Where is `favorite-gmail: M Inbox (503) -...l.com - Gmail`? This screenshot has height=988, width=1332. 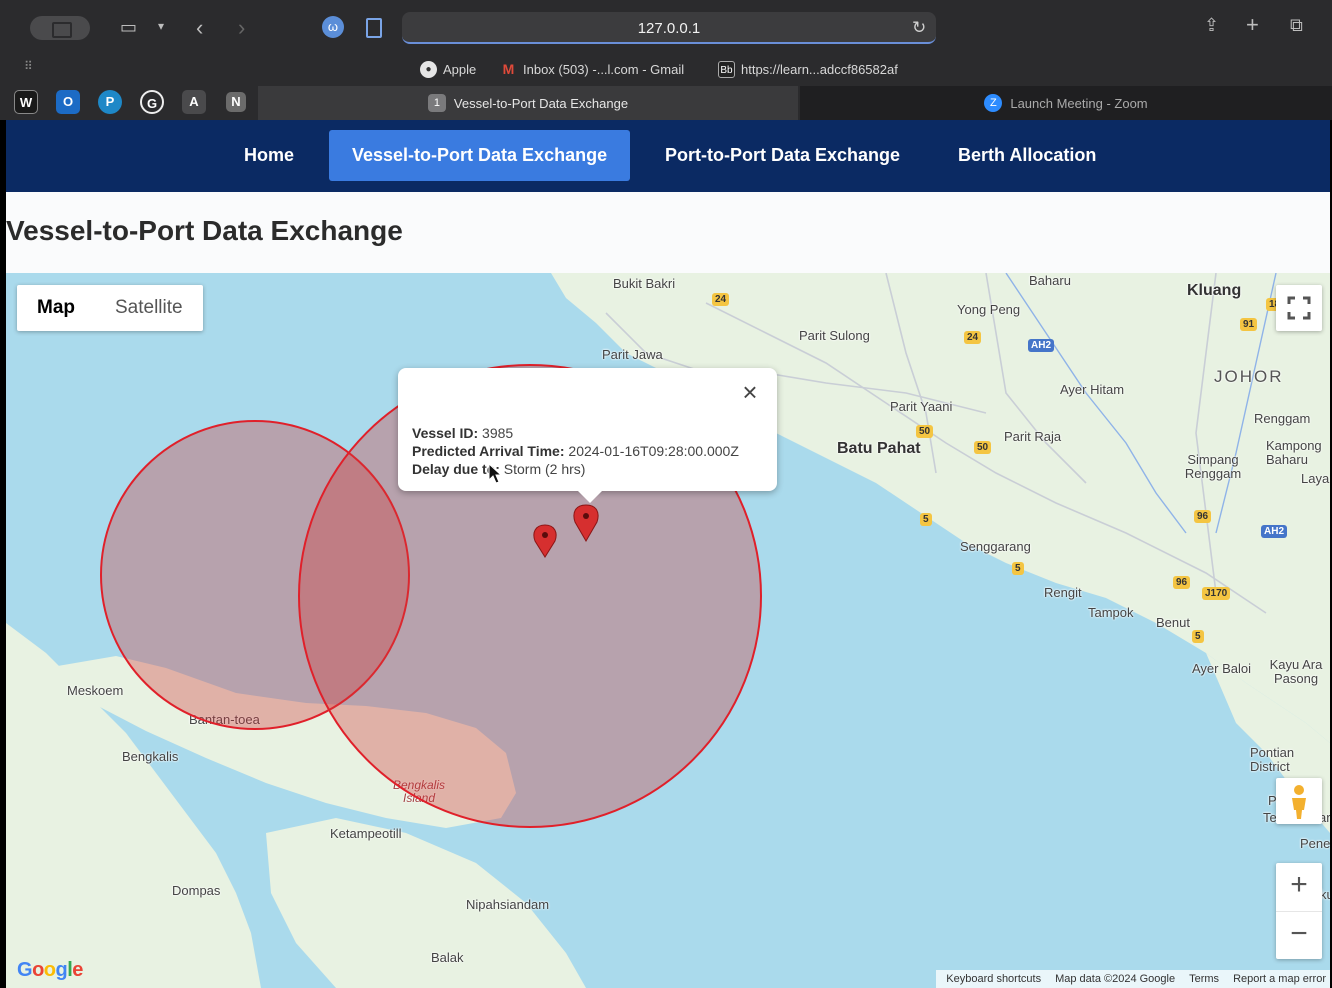 favorite-gmail: M Inbox (503) -...l.com - Gmail is located at coordinates (592, 69).